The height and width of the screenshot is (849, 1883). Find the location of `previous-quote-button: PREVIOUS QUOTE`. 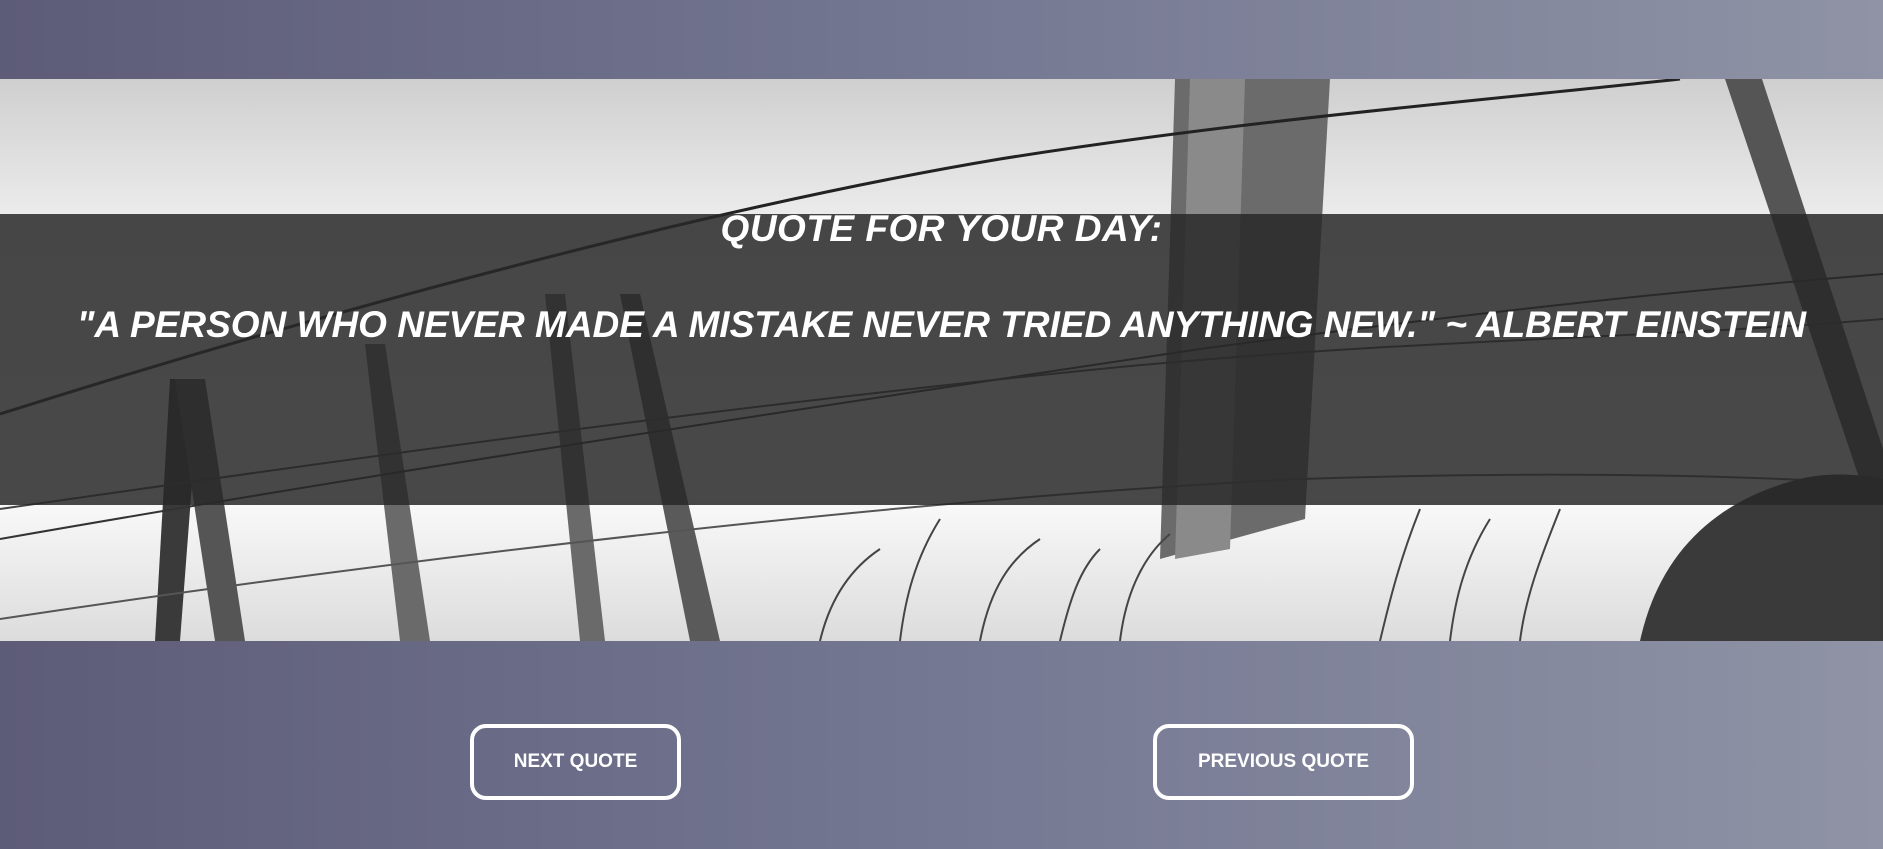

previous-quote-button: PREVIOUS QUOTE is located at coordinates (1283, 762).